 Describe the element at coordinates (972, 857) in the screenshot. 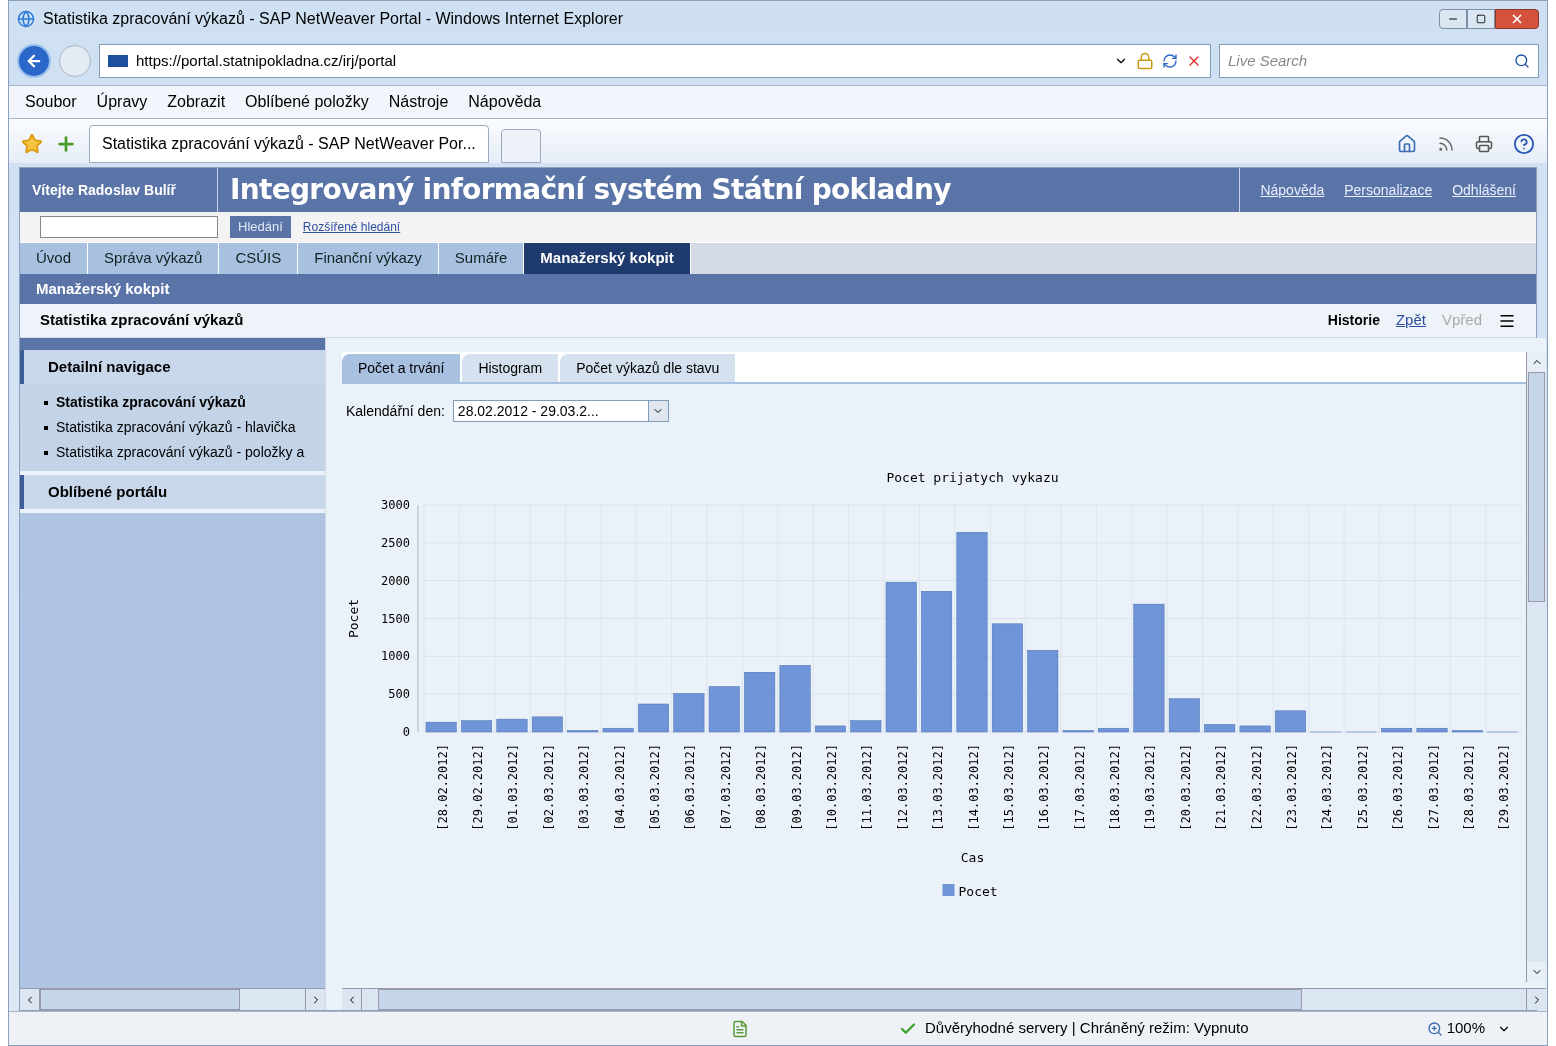

I see `x-axis-title: Cas` at that location.